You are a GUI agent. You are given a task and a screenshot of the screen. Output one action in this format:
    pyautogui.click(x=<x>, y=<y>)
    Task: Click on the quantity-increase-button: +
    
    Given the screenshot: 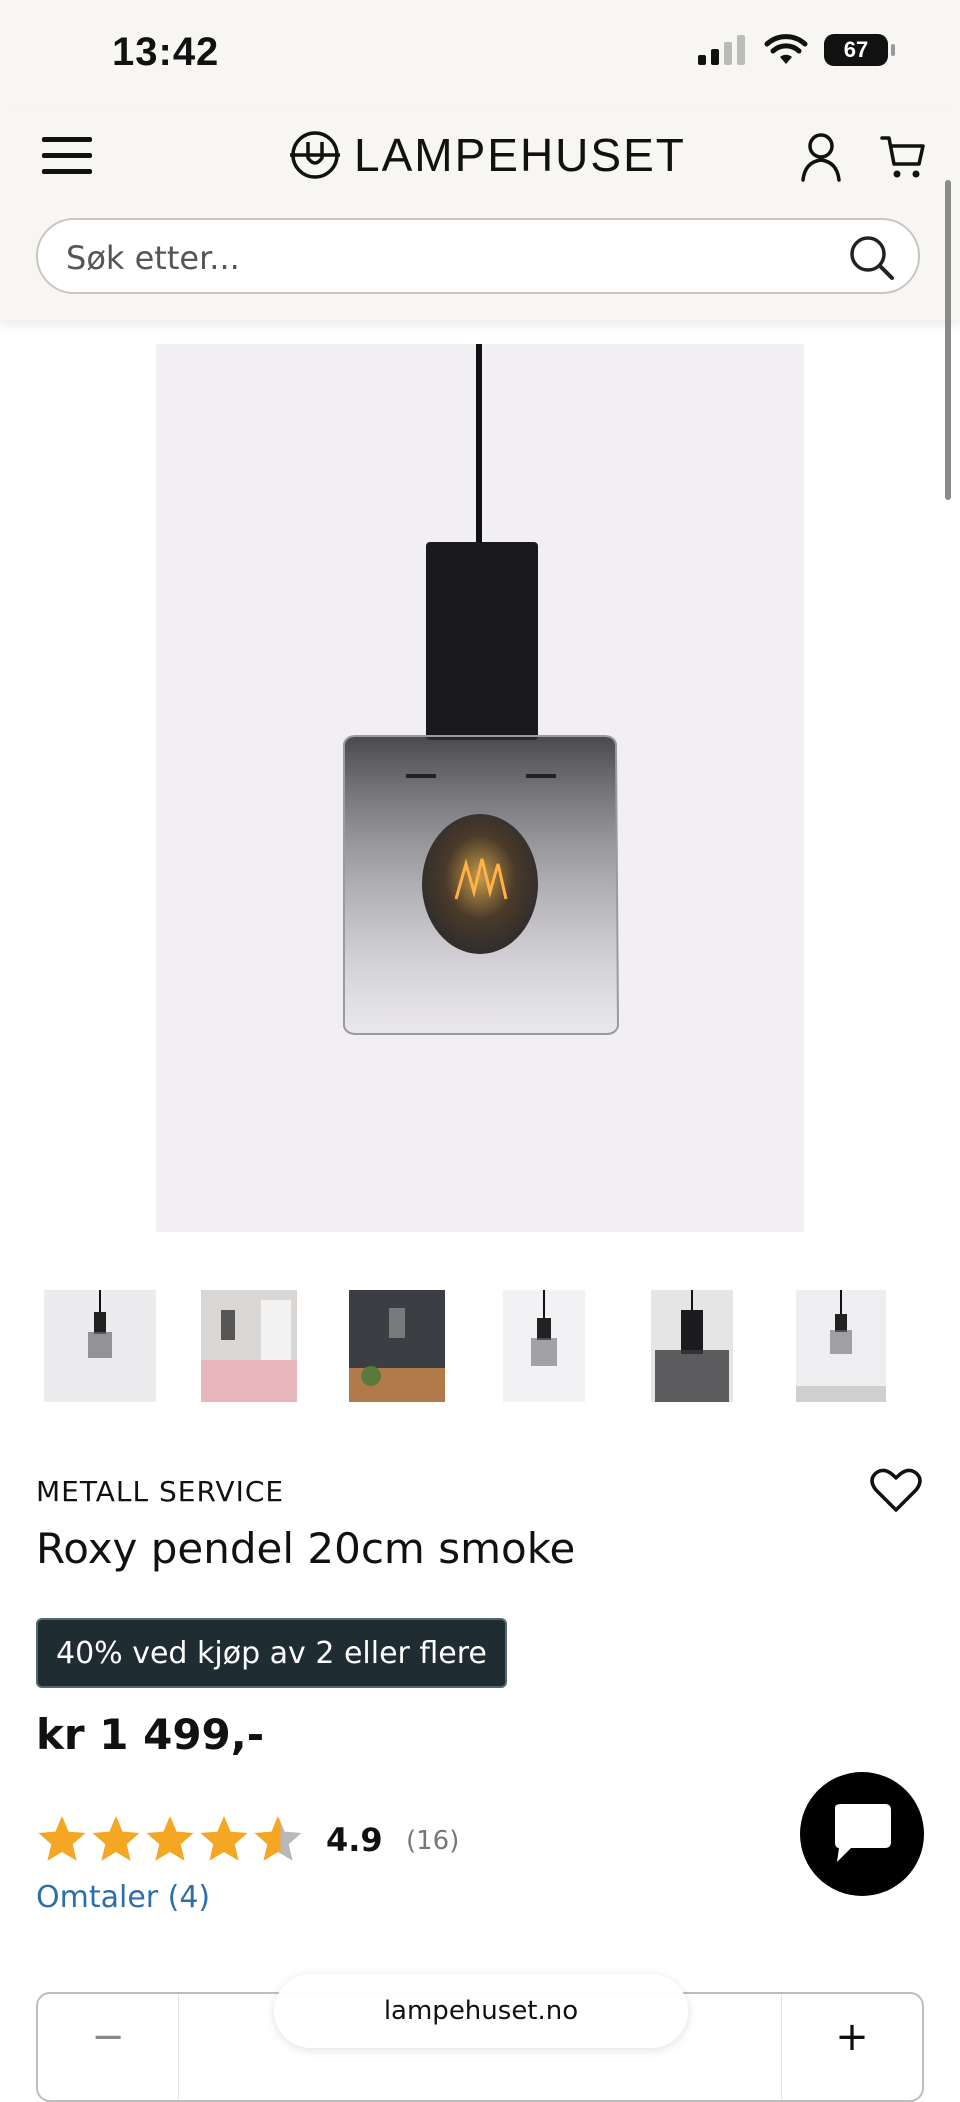 What is the action you would take?
    pyautogui.click(x=851, y=2047)
    